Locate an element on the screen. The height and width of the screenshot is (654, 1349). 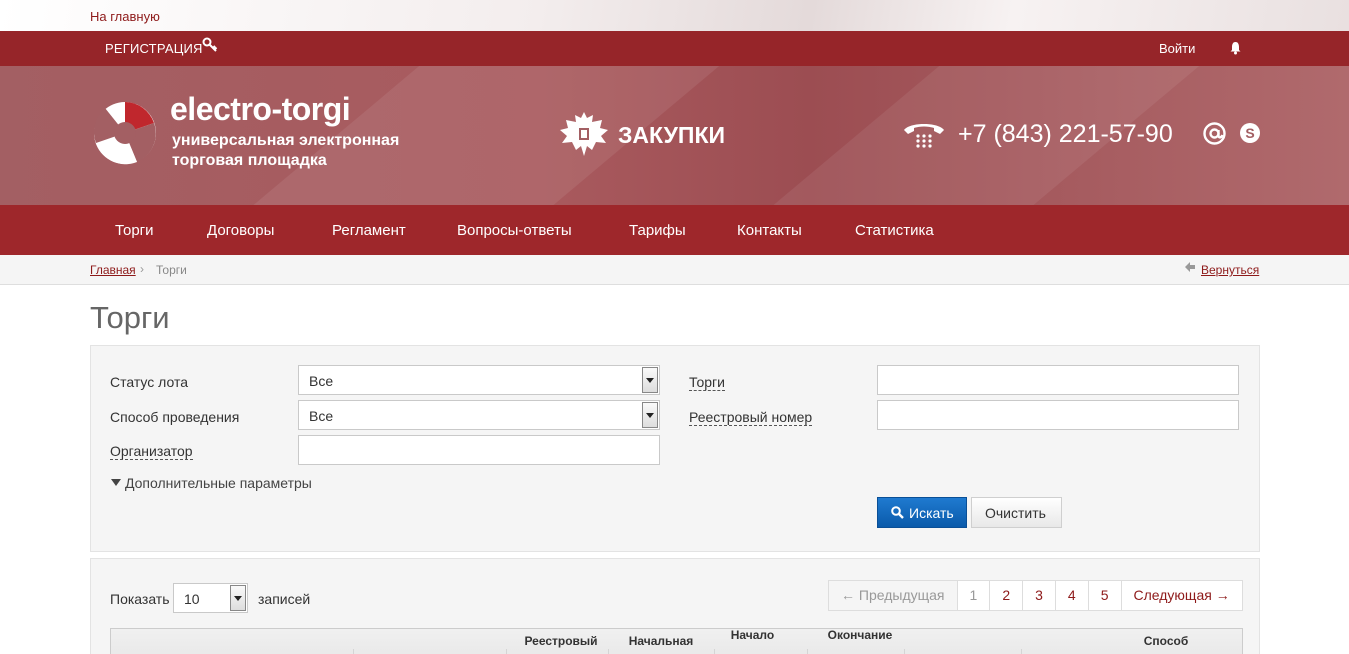
torgi-label: Торги is located at coordinates (707, 382).